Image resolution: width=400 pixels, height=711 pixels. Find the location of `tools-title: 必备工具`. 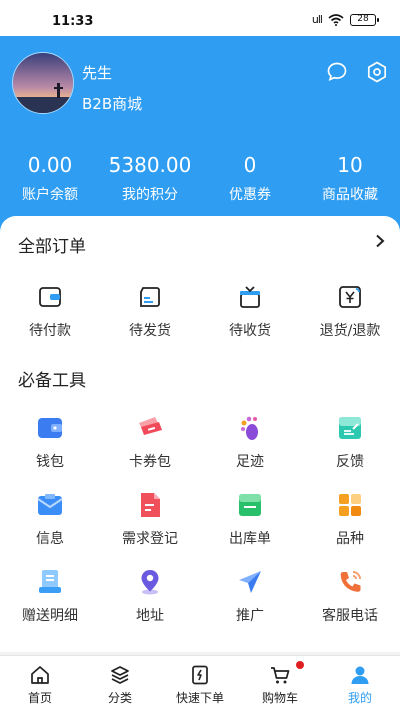

tools-title: 必备工具 is located at coordinates (52, 381).